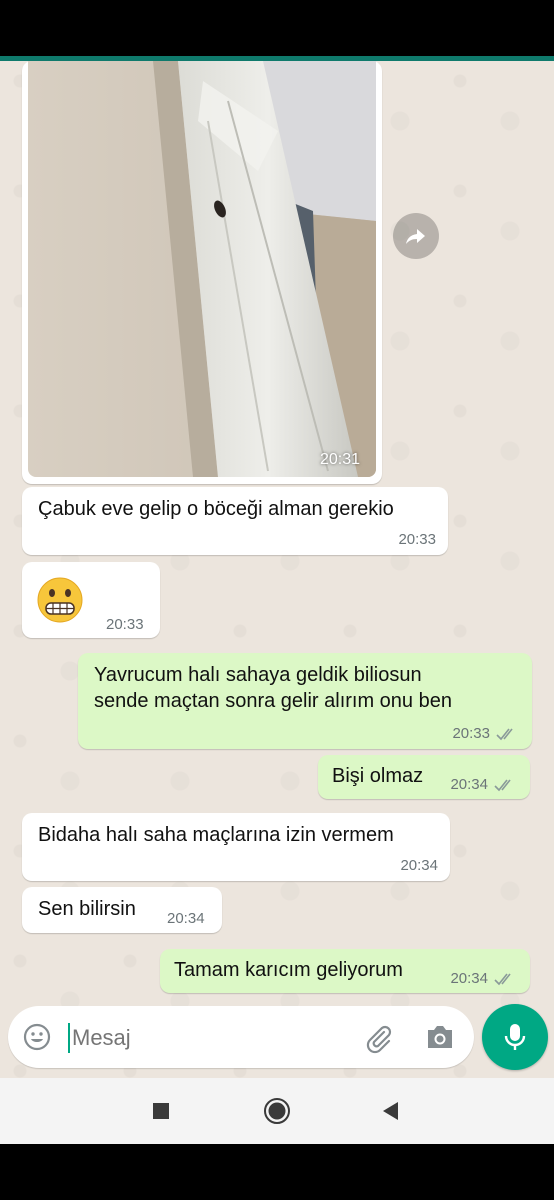  I want to click on forward-button, so click(416, 236).